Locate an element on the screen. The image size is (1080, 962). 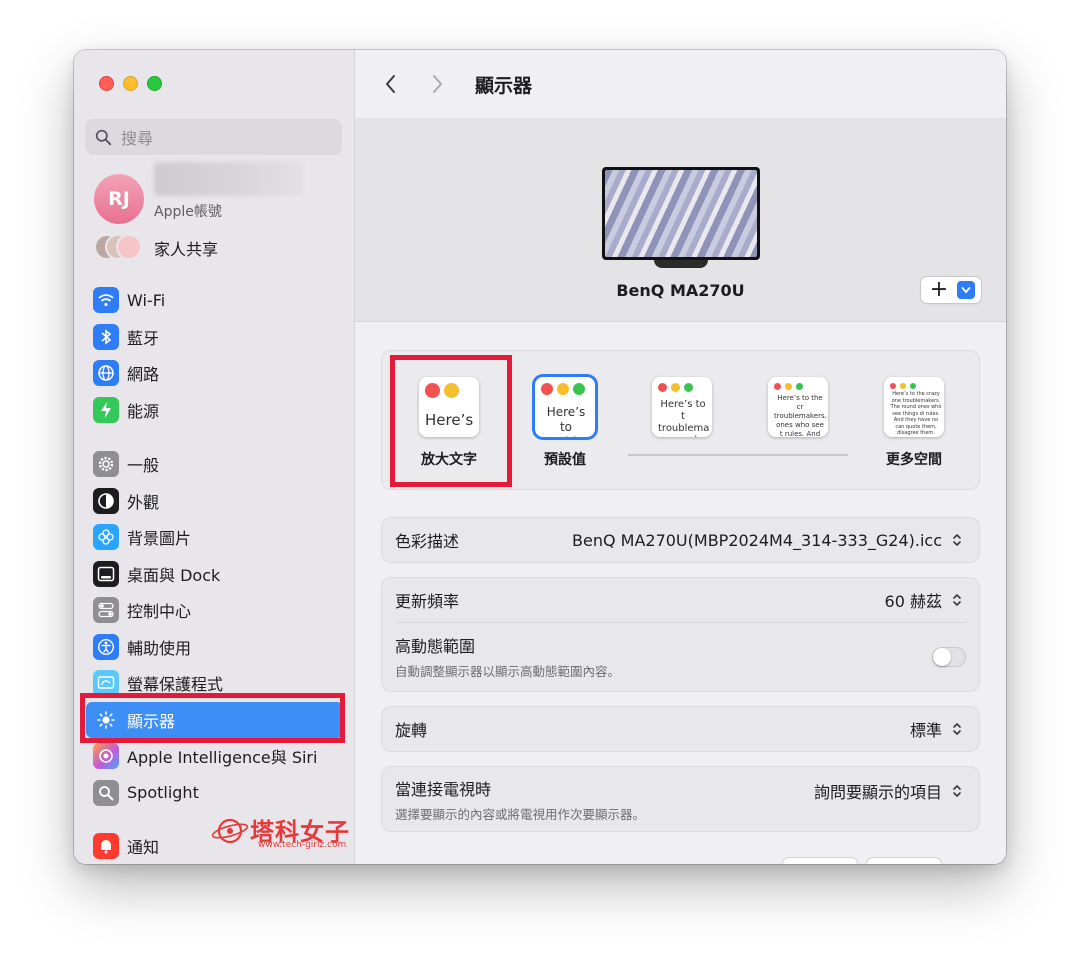
apple-account-item: RJ Apple帳號 is located at coordinates (219, 193).